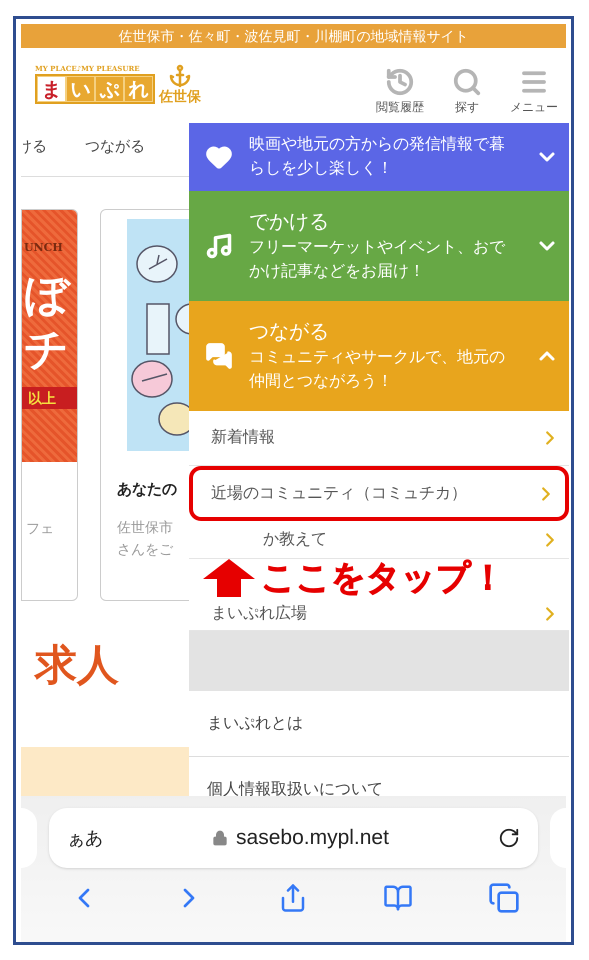 This screenshot has width=589, height=960. What do you see at coordinates (115, 147) in the screenshot?
I see `category-tab: つながる` at bounding box center [115, 147].